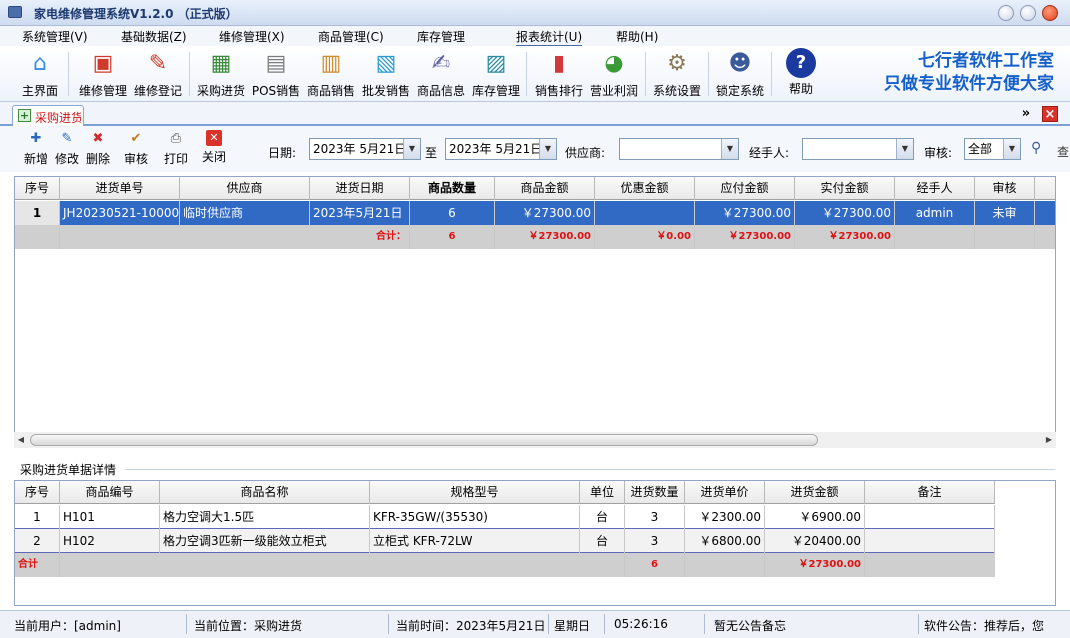  What do you see at coordinates (55, 36) in the screenshot?
I see `menu-system: 系统管理(V)` at bounding box center [55, 36].